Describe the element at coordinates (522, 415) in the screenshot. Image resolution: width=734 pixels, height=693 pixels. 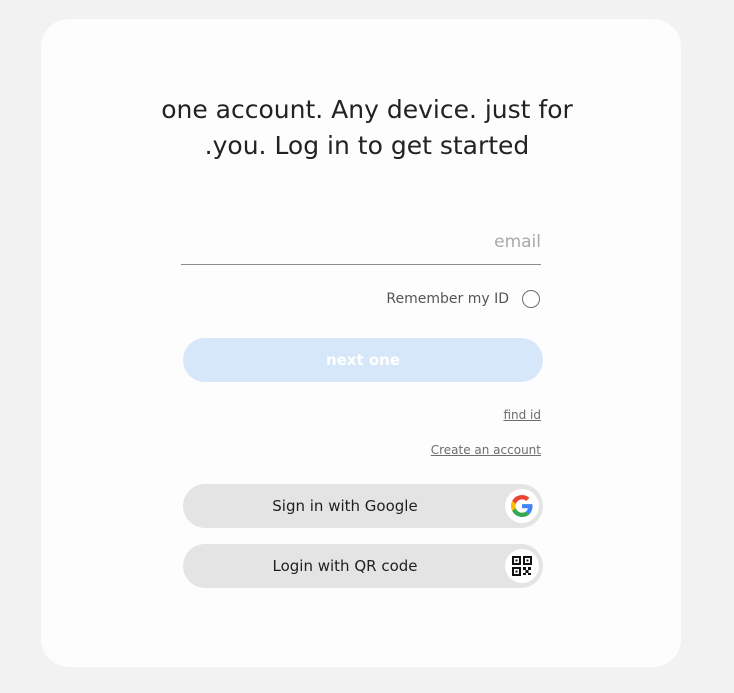
I see `find-id-link: find id` at that location.